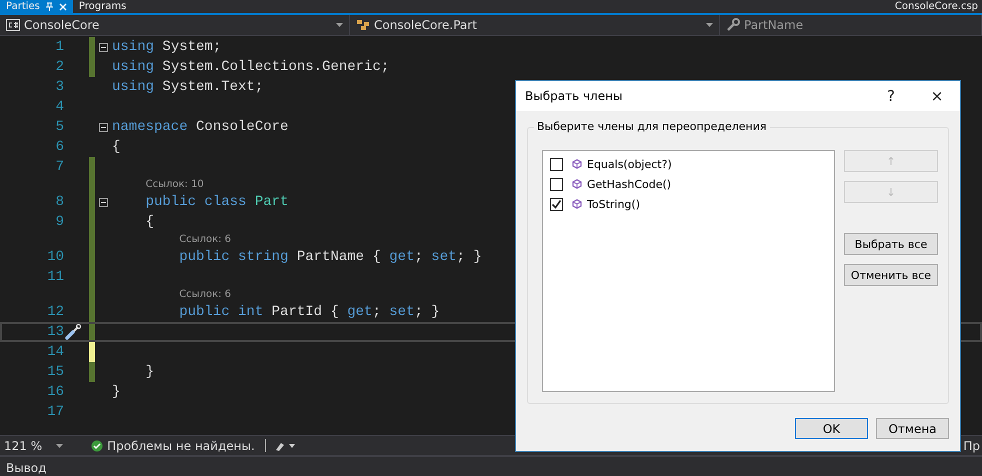 The width and height of the screenshot is (982, 476). Describe the element at coordinates (912, 428) in the screenshot. I see `cancel-button: Отмена` at that location.